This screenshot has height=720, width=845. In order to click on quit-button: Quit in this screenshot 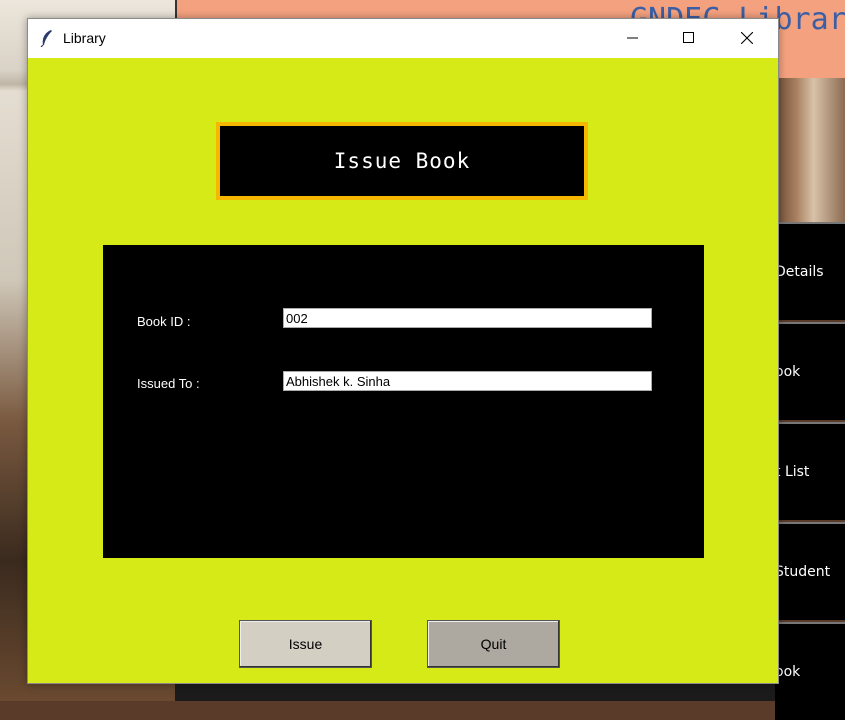, I will do `click(493, 644)`.